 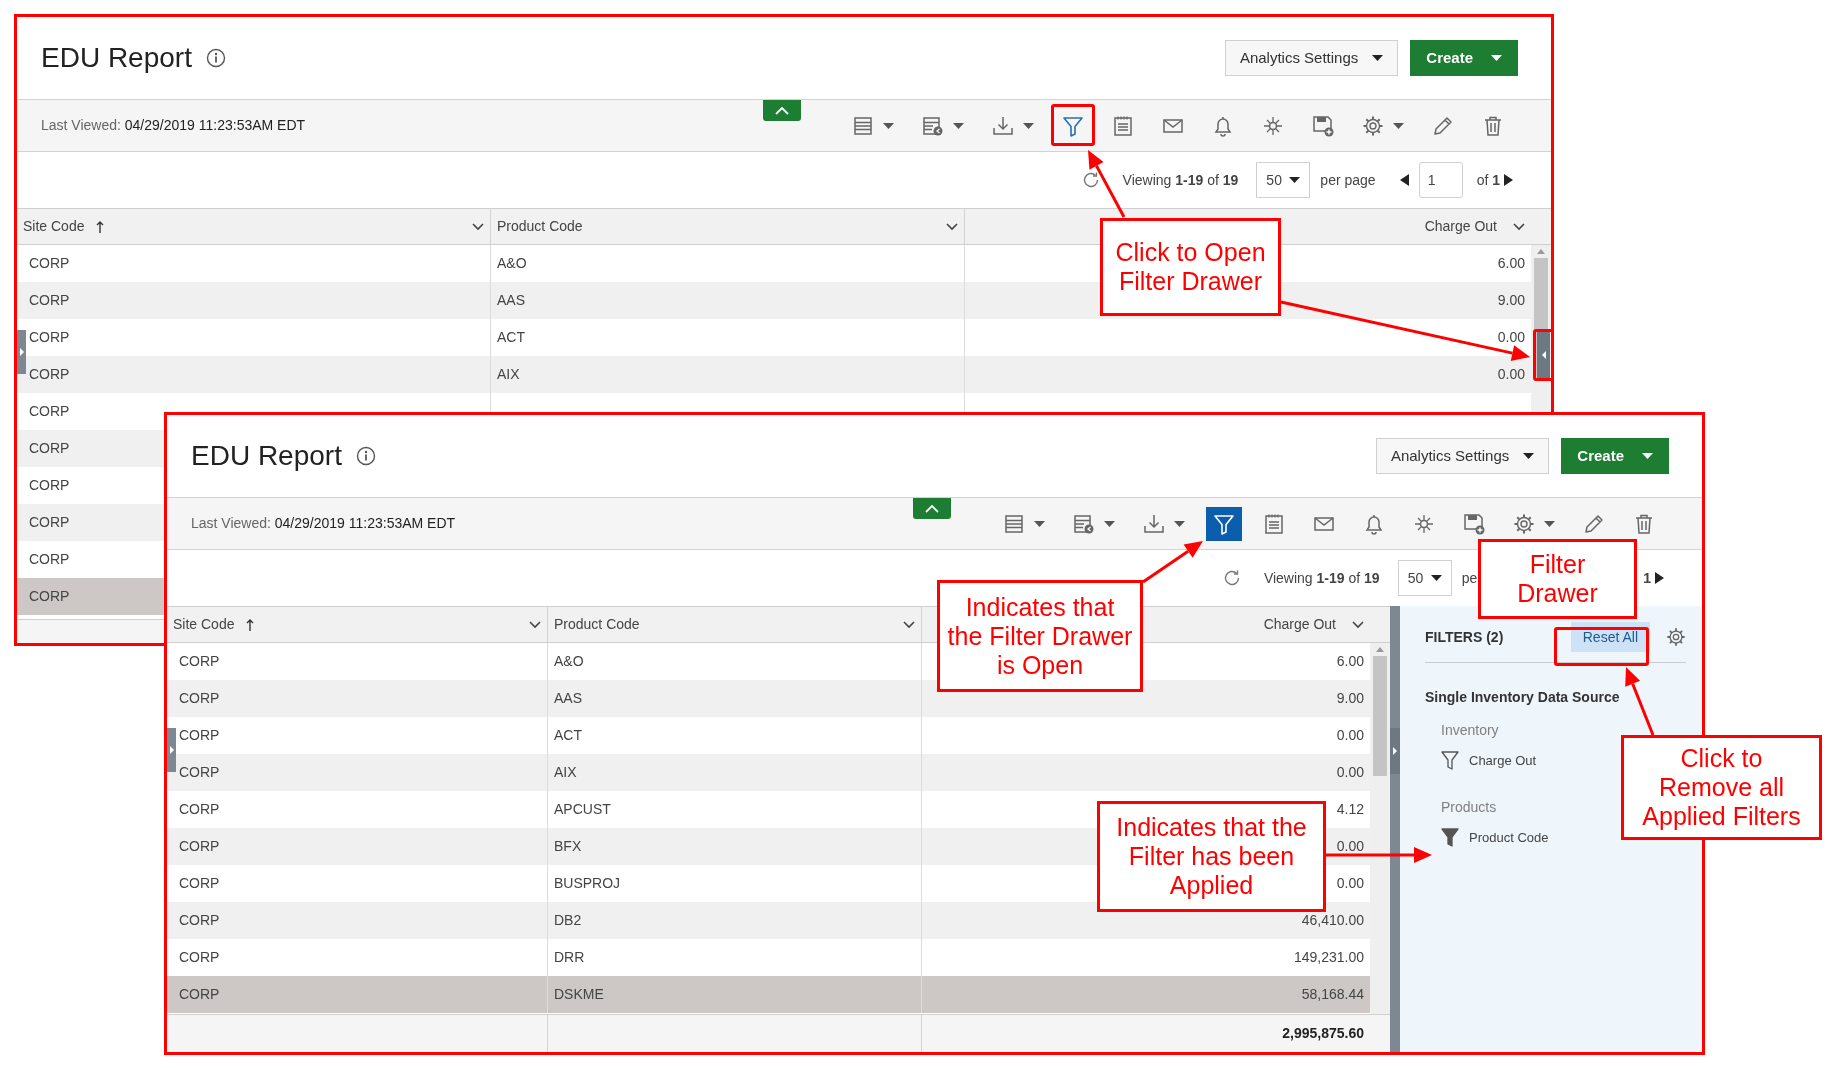 What do you see at coordinates (1323, 125) in the screenshot?
I see `save-icon` at bounding box center [1323, 125].